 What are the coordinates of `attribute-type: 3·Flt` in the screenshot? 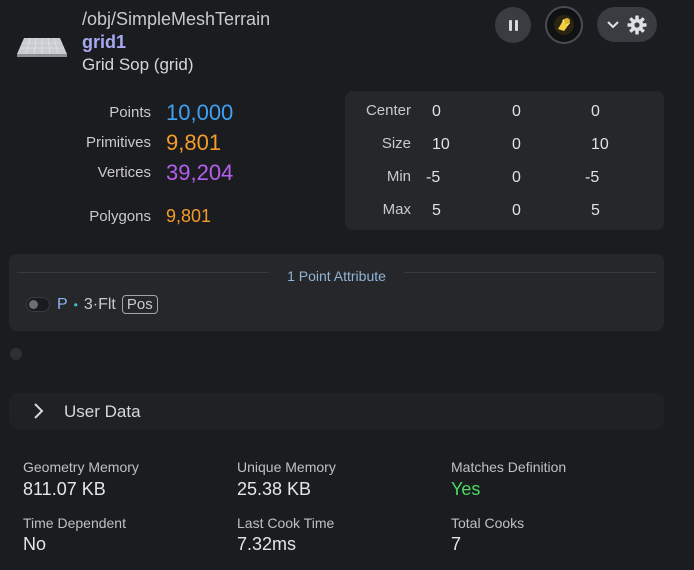 It's located at (99, 304).